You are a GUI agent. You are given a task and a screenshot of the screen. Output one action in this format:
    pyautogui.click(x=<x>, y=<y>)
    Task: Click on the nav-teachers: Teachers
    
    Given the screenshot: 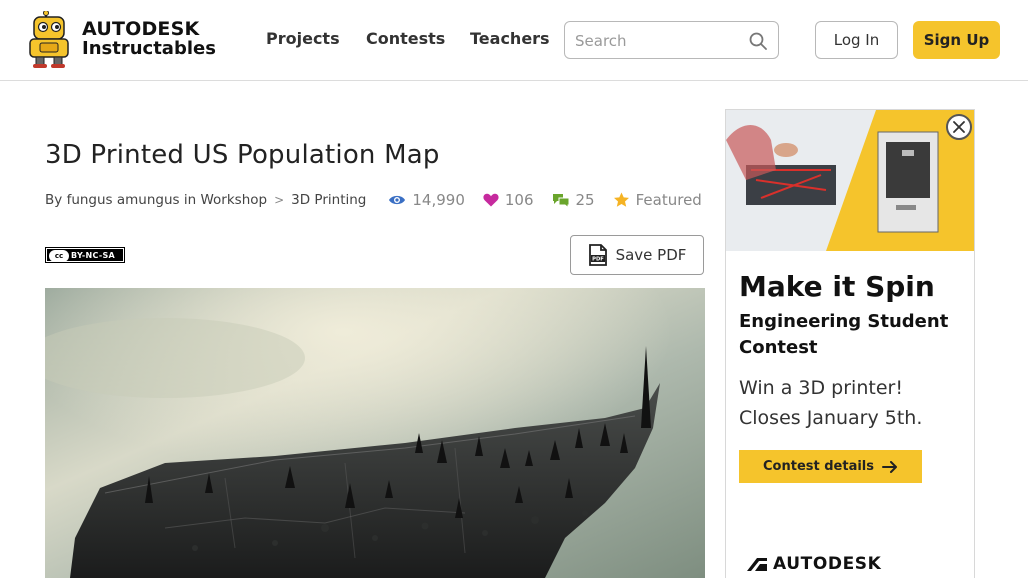 What is the action you would take?
    pyautogui.click(x=510, y=38)
    